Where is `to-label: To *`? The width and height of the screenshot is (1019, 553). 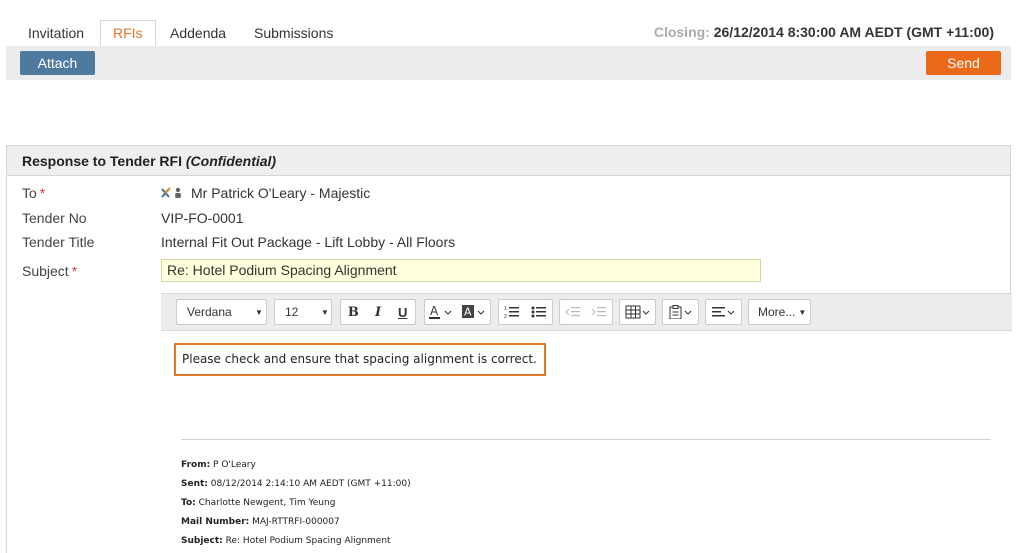
to-label: To * is located at coordinates (34, 193).